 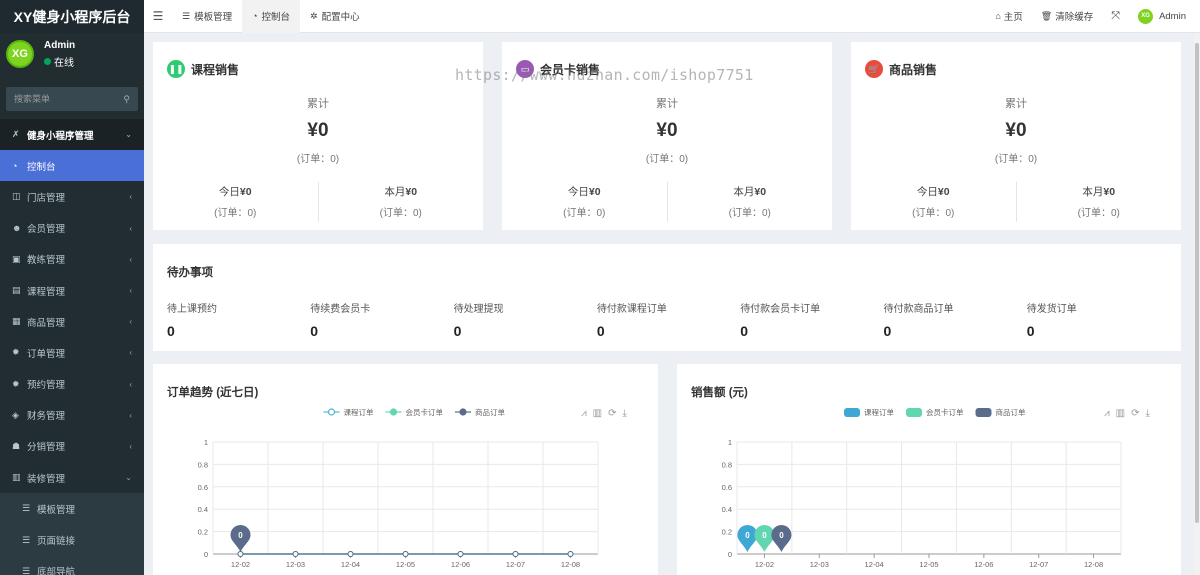 I want to click on tab: ◔ 控制台, so click(x=271, y=16).